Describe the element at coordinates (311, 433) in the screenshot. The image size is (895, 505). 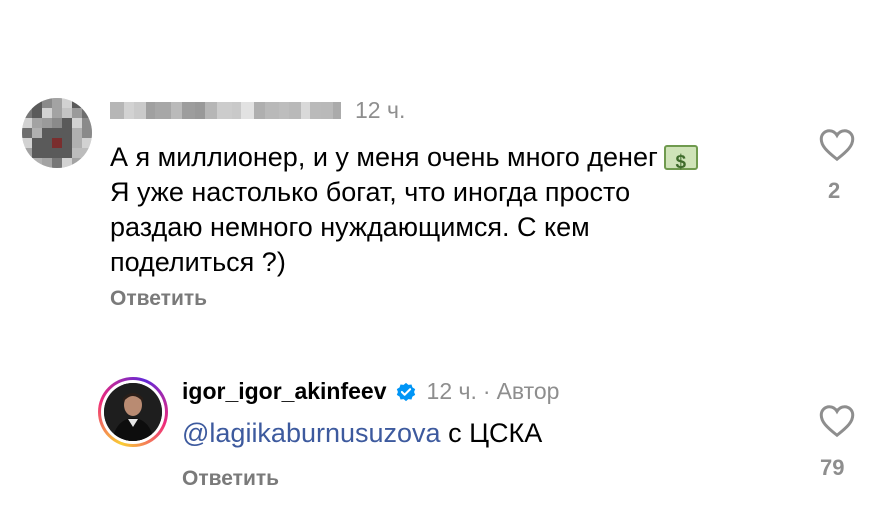
I see `mention-link: @lagiikaburnusuzova` at that location.